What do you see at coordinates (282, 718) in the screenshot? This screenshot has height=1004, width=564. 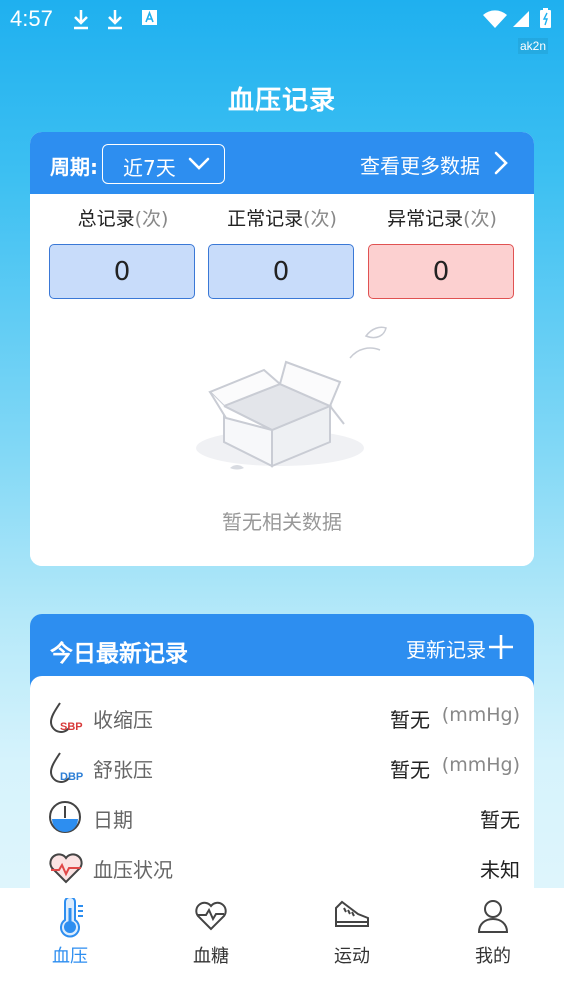 I see `record-row-sbp: SBP 收缩压 暂无 (mmHg)` at bounding box center [282, 718].